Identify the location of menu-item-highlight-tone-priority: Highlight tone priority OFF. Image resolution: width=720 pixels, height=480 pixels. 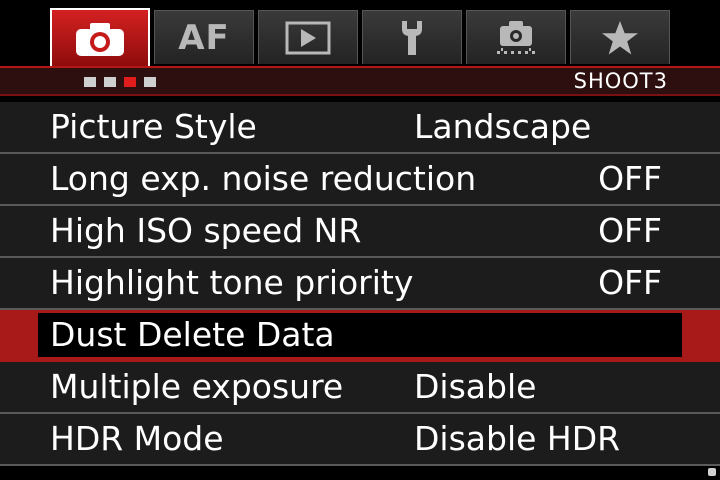
(360, 284).